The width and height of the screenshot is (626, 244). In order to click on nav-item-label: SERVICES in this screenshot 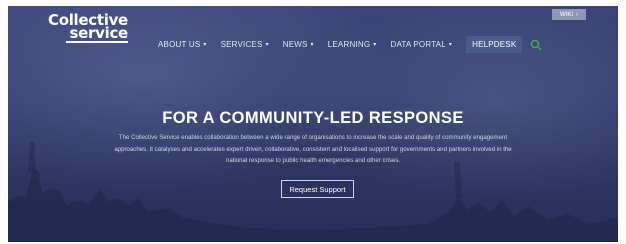, I will do `click(241, 44)`.